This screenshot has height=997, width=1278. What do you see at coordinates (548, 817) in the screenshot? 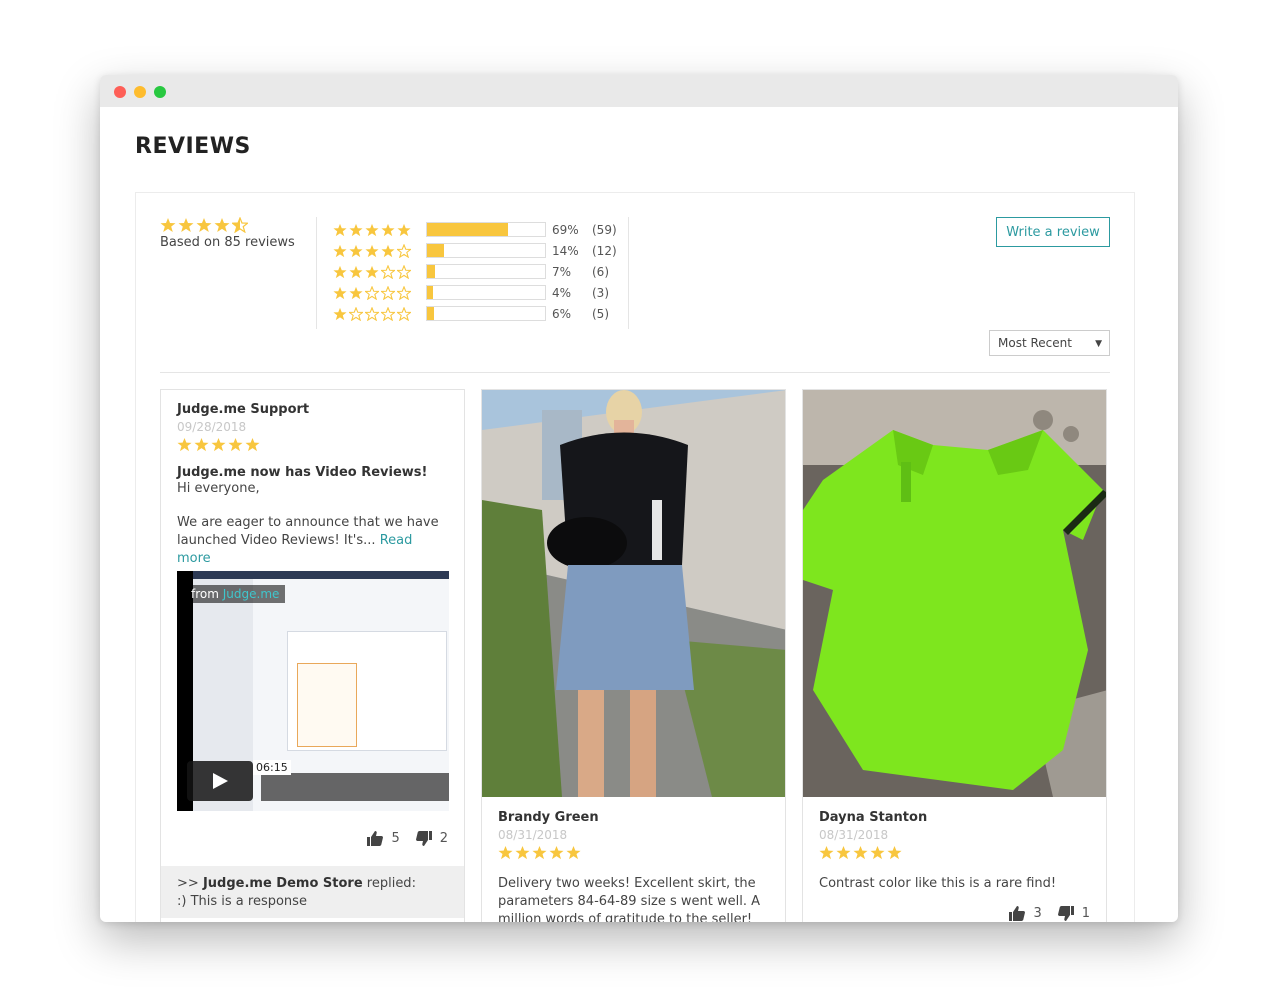
I see `review-author: Brandy Green` at bounding box center [548, 817].